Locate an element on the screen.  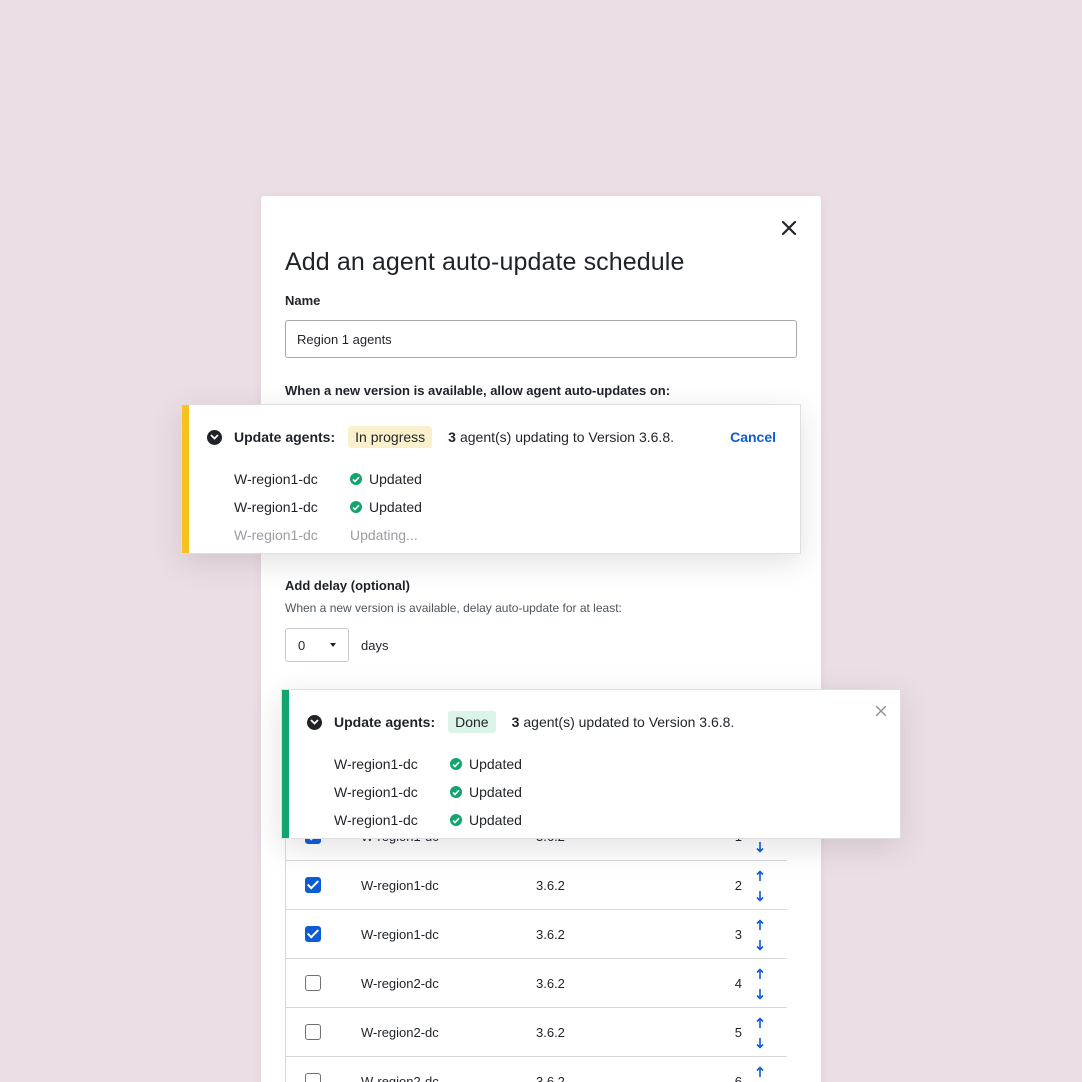
name-label: Name is located at coordinates (303, 300).